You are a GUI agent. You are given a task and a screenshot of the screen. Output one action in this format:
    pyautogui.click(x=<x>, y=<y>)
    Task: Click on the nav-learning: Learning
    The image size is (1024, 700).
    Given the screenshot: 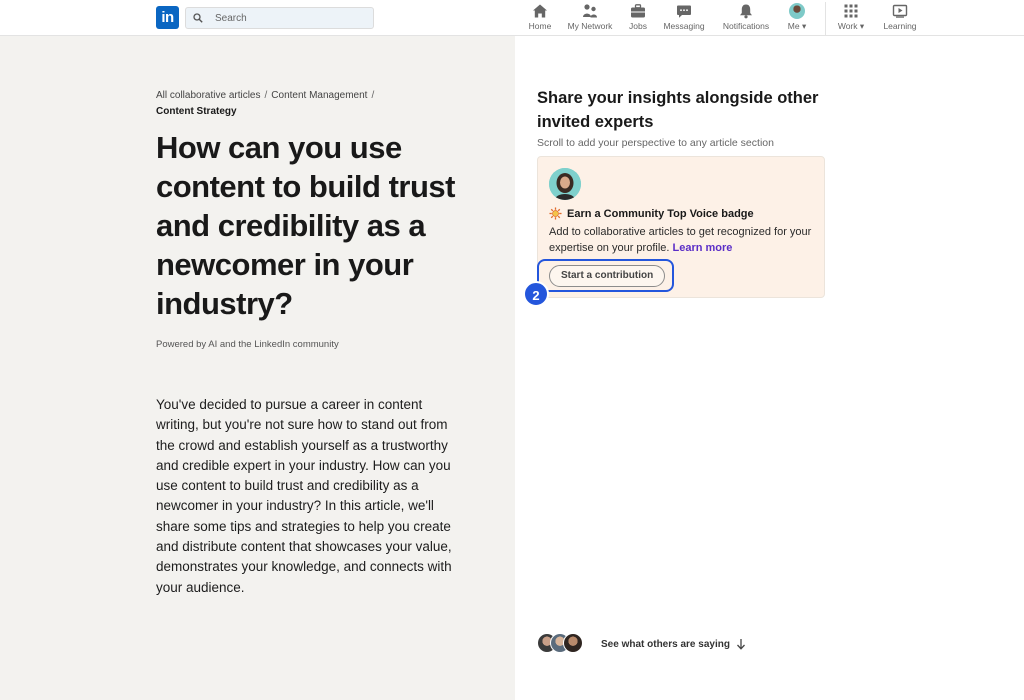 What is the action you would take?
    pyautogui.click(x=900, y=18)
    